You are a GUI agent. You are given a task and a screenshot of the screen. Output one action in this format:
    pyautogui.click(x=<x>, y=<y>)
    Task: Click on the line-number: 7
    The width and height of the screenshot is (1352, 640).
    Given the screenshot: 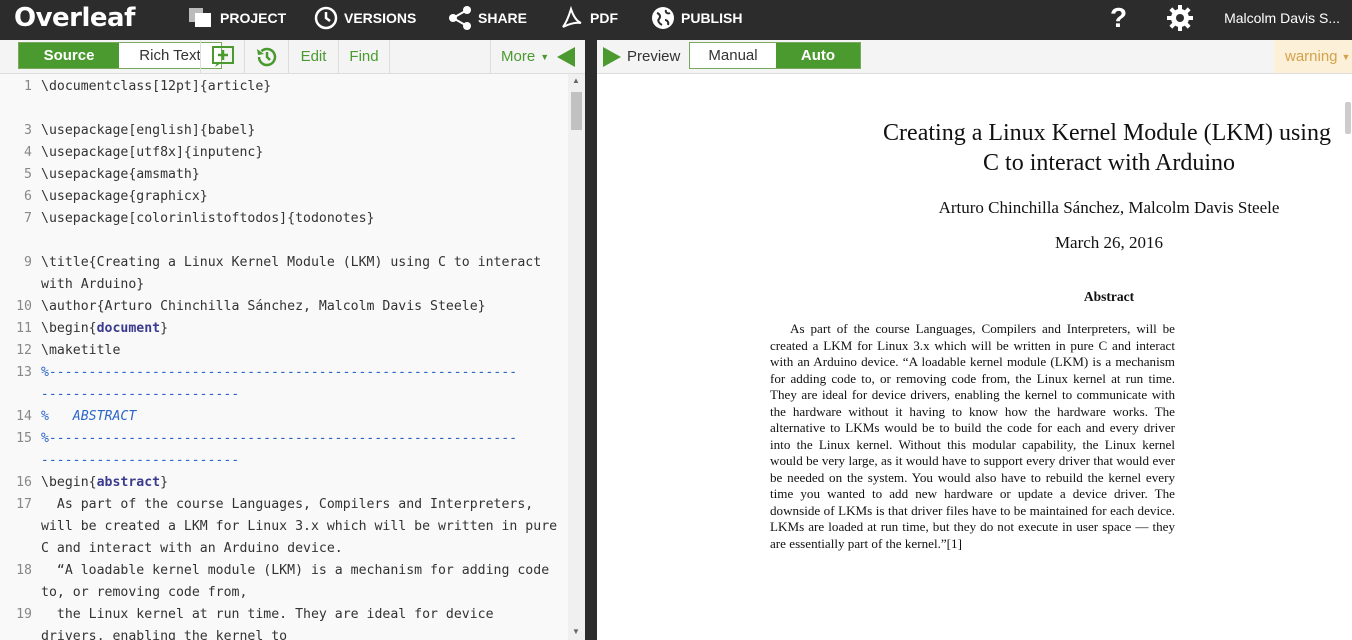 What is the action you would take?
    pyautogui.click(x=28, y=218)
    